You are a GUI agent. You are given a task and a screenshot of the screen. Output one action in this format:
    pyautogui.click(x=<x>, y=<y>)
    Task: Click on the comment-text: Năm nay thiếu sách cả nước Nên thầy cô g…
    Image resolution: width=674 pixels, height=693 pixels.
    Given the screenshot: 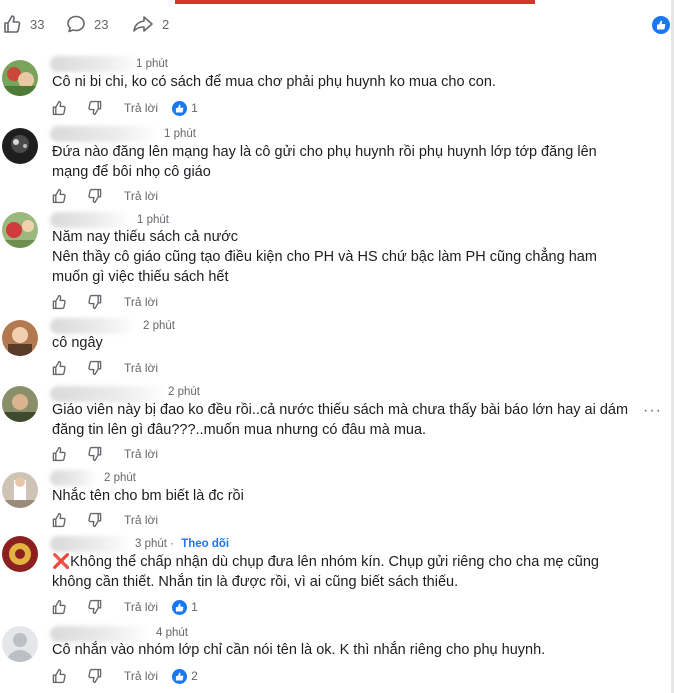 What is the action you would take?
    pyautogui.click(x=342, y=257)
    